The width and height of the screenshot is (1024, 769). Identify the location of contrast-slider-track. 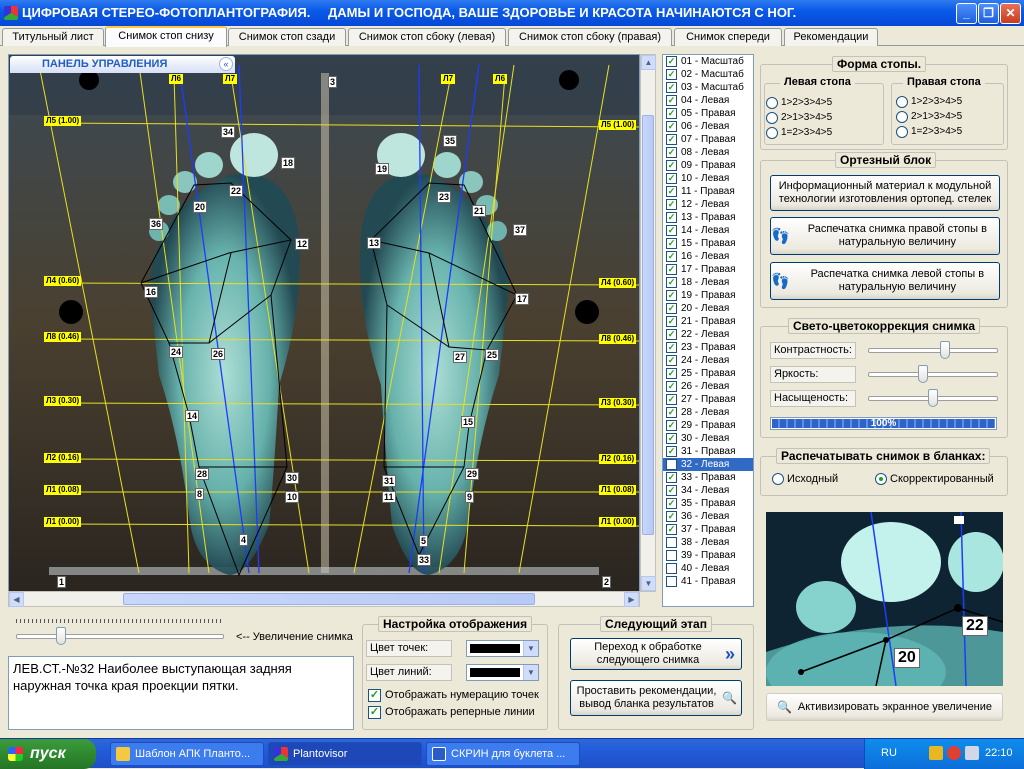
(933, 350).